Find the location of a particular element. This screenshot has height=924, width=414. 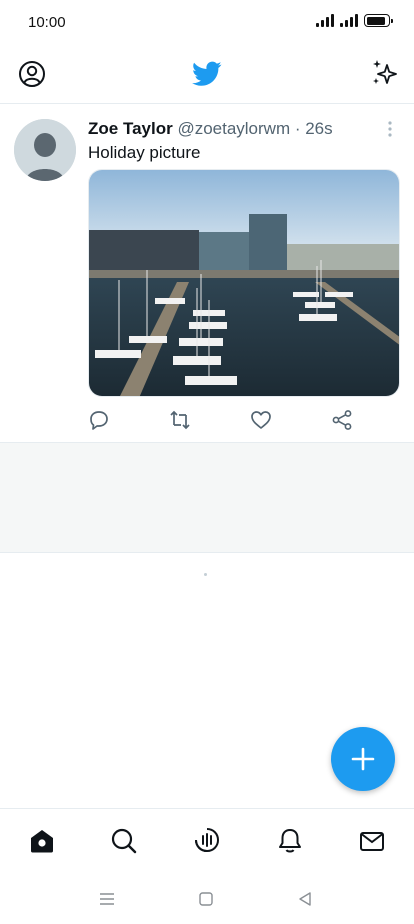

search-icon is located at coordinates (124, 841).